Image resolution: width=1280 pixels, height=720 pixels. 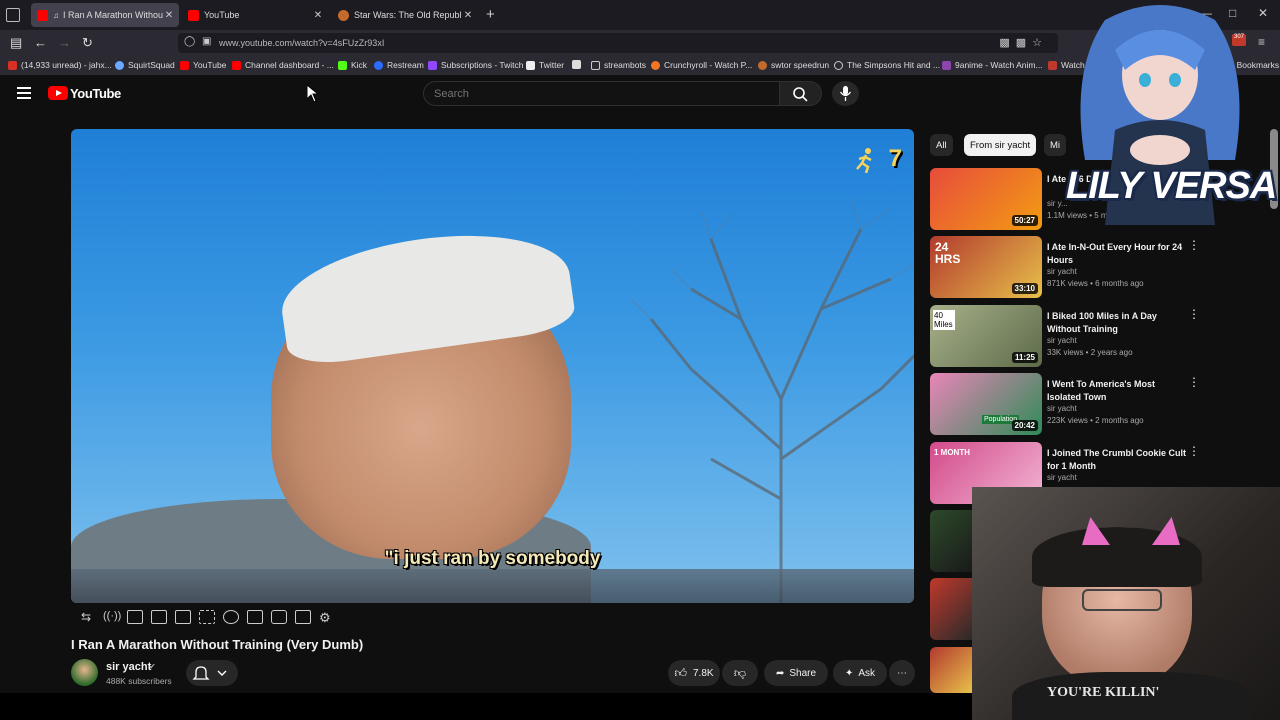 I want to click on video-thumbnail: Population 20:42, so click(x=986, y=404).